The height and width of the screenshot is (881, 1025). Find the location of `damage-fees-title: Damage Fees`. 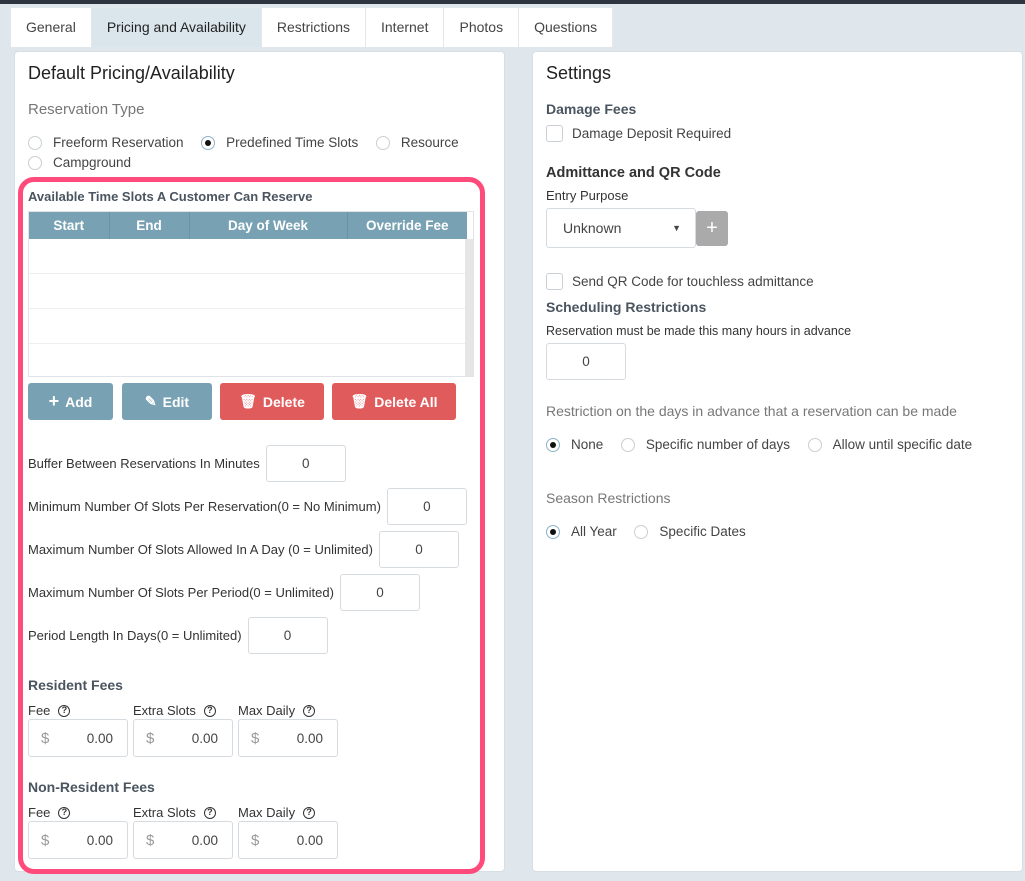

damage-fees-title: Damage Fees is located at coordinates (591, 109).